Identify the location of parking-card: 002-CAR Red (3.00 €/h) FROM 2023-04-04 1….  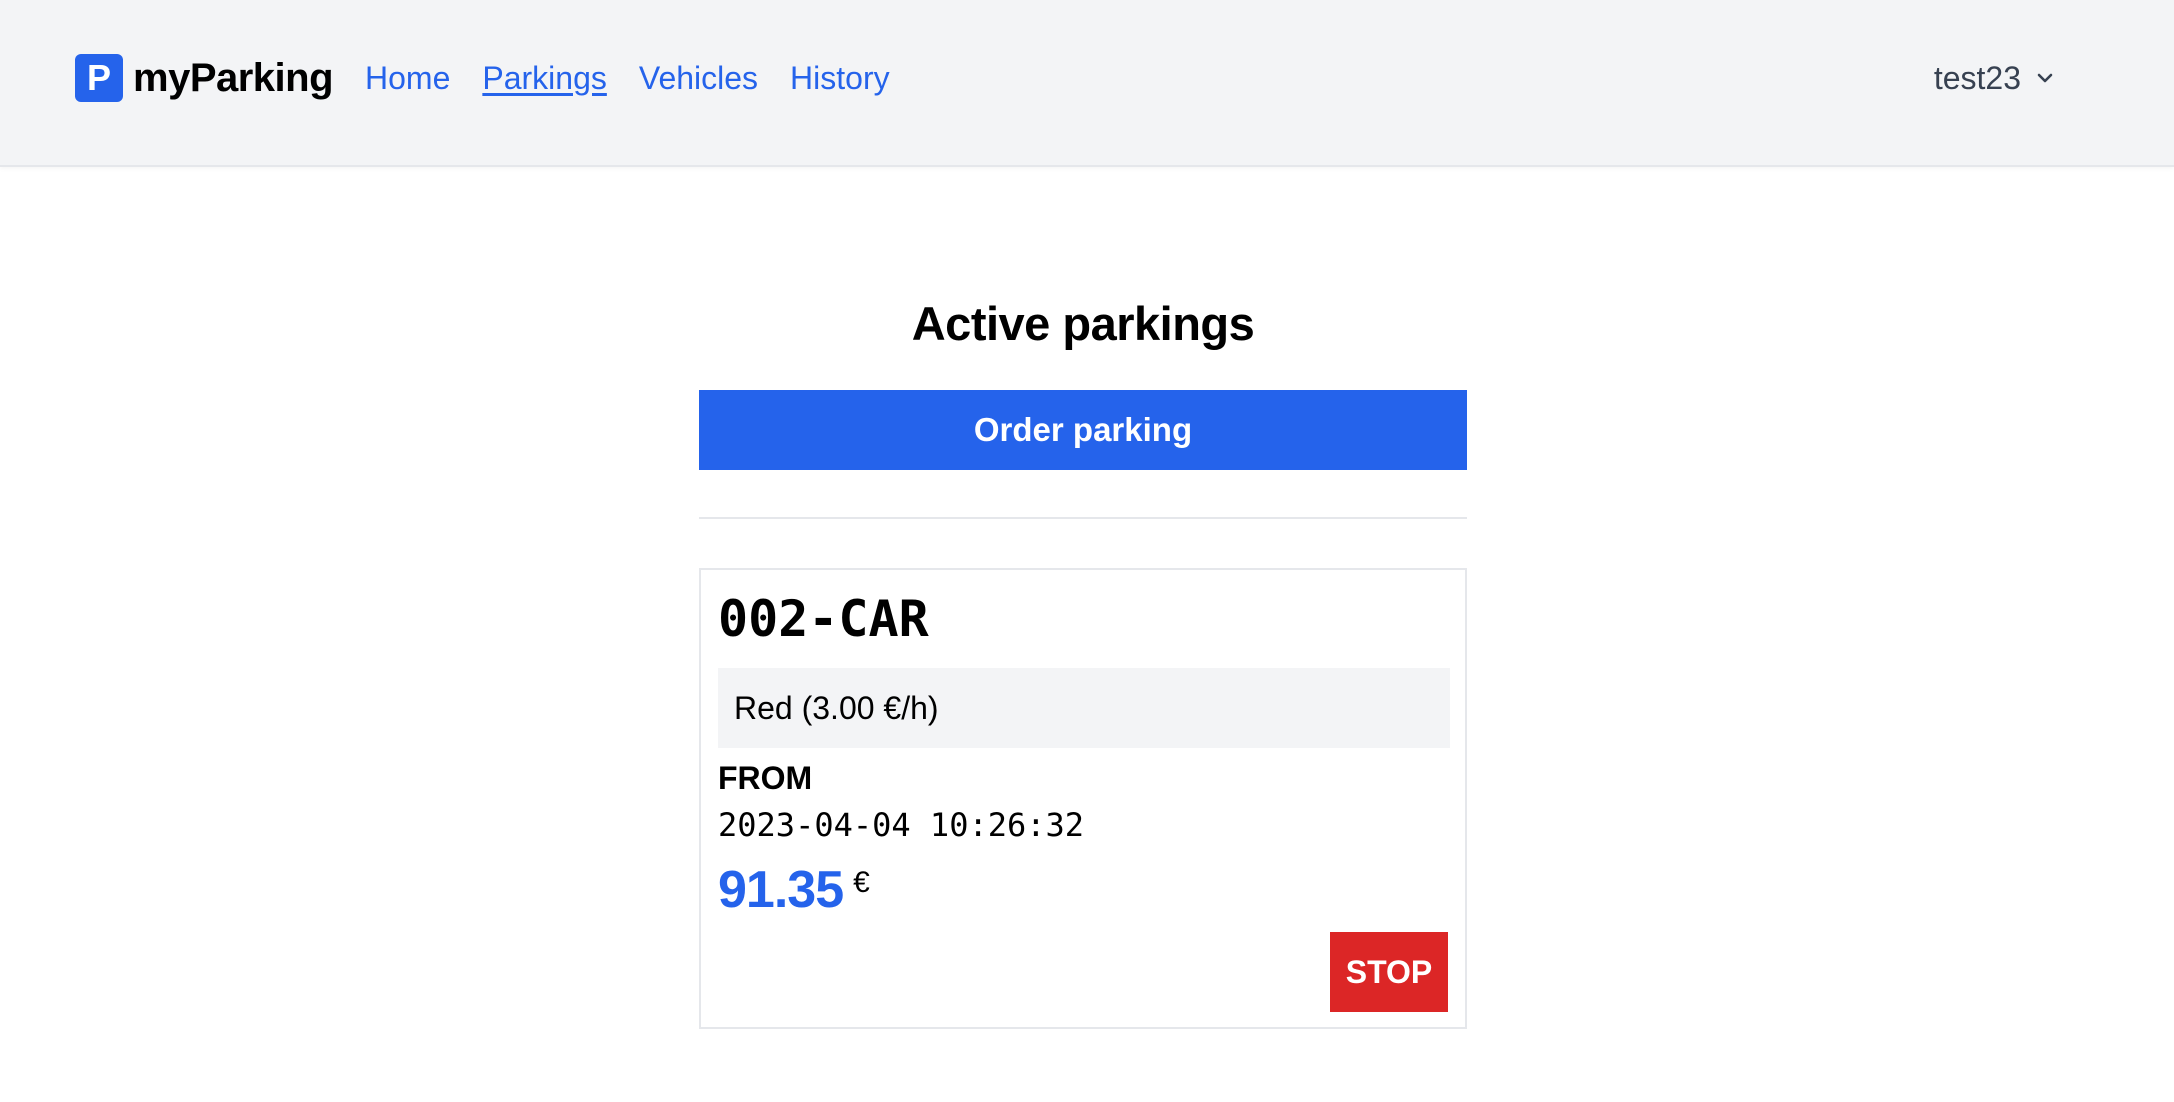
(1083, 798).